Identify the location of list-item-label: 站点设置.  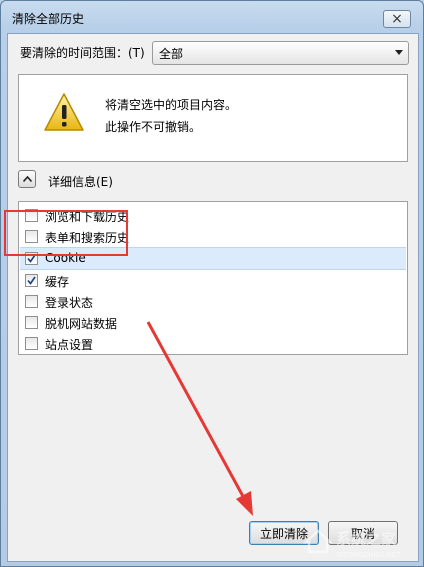
(69, 345).